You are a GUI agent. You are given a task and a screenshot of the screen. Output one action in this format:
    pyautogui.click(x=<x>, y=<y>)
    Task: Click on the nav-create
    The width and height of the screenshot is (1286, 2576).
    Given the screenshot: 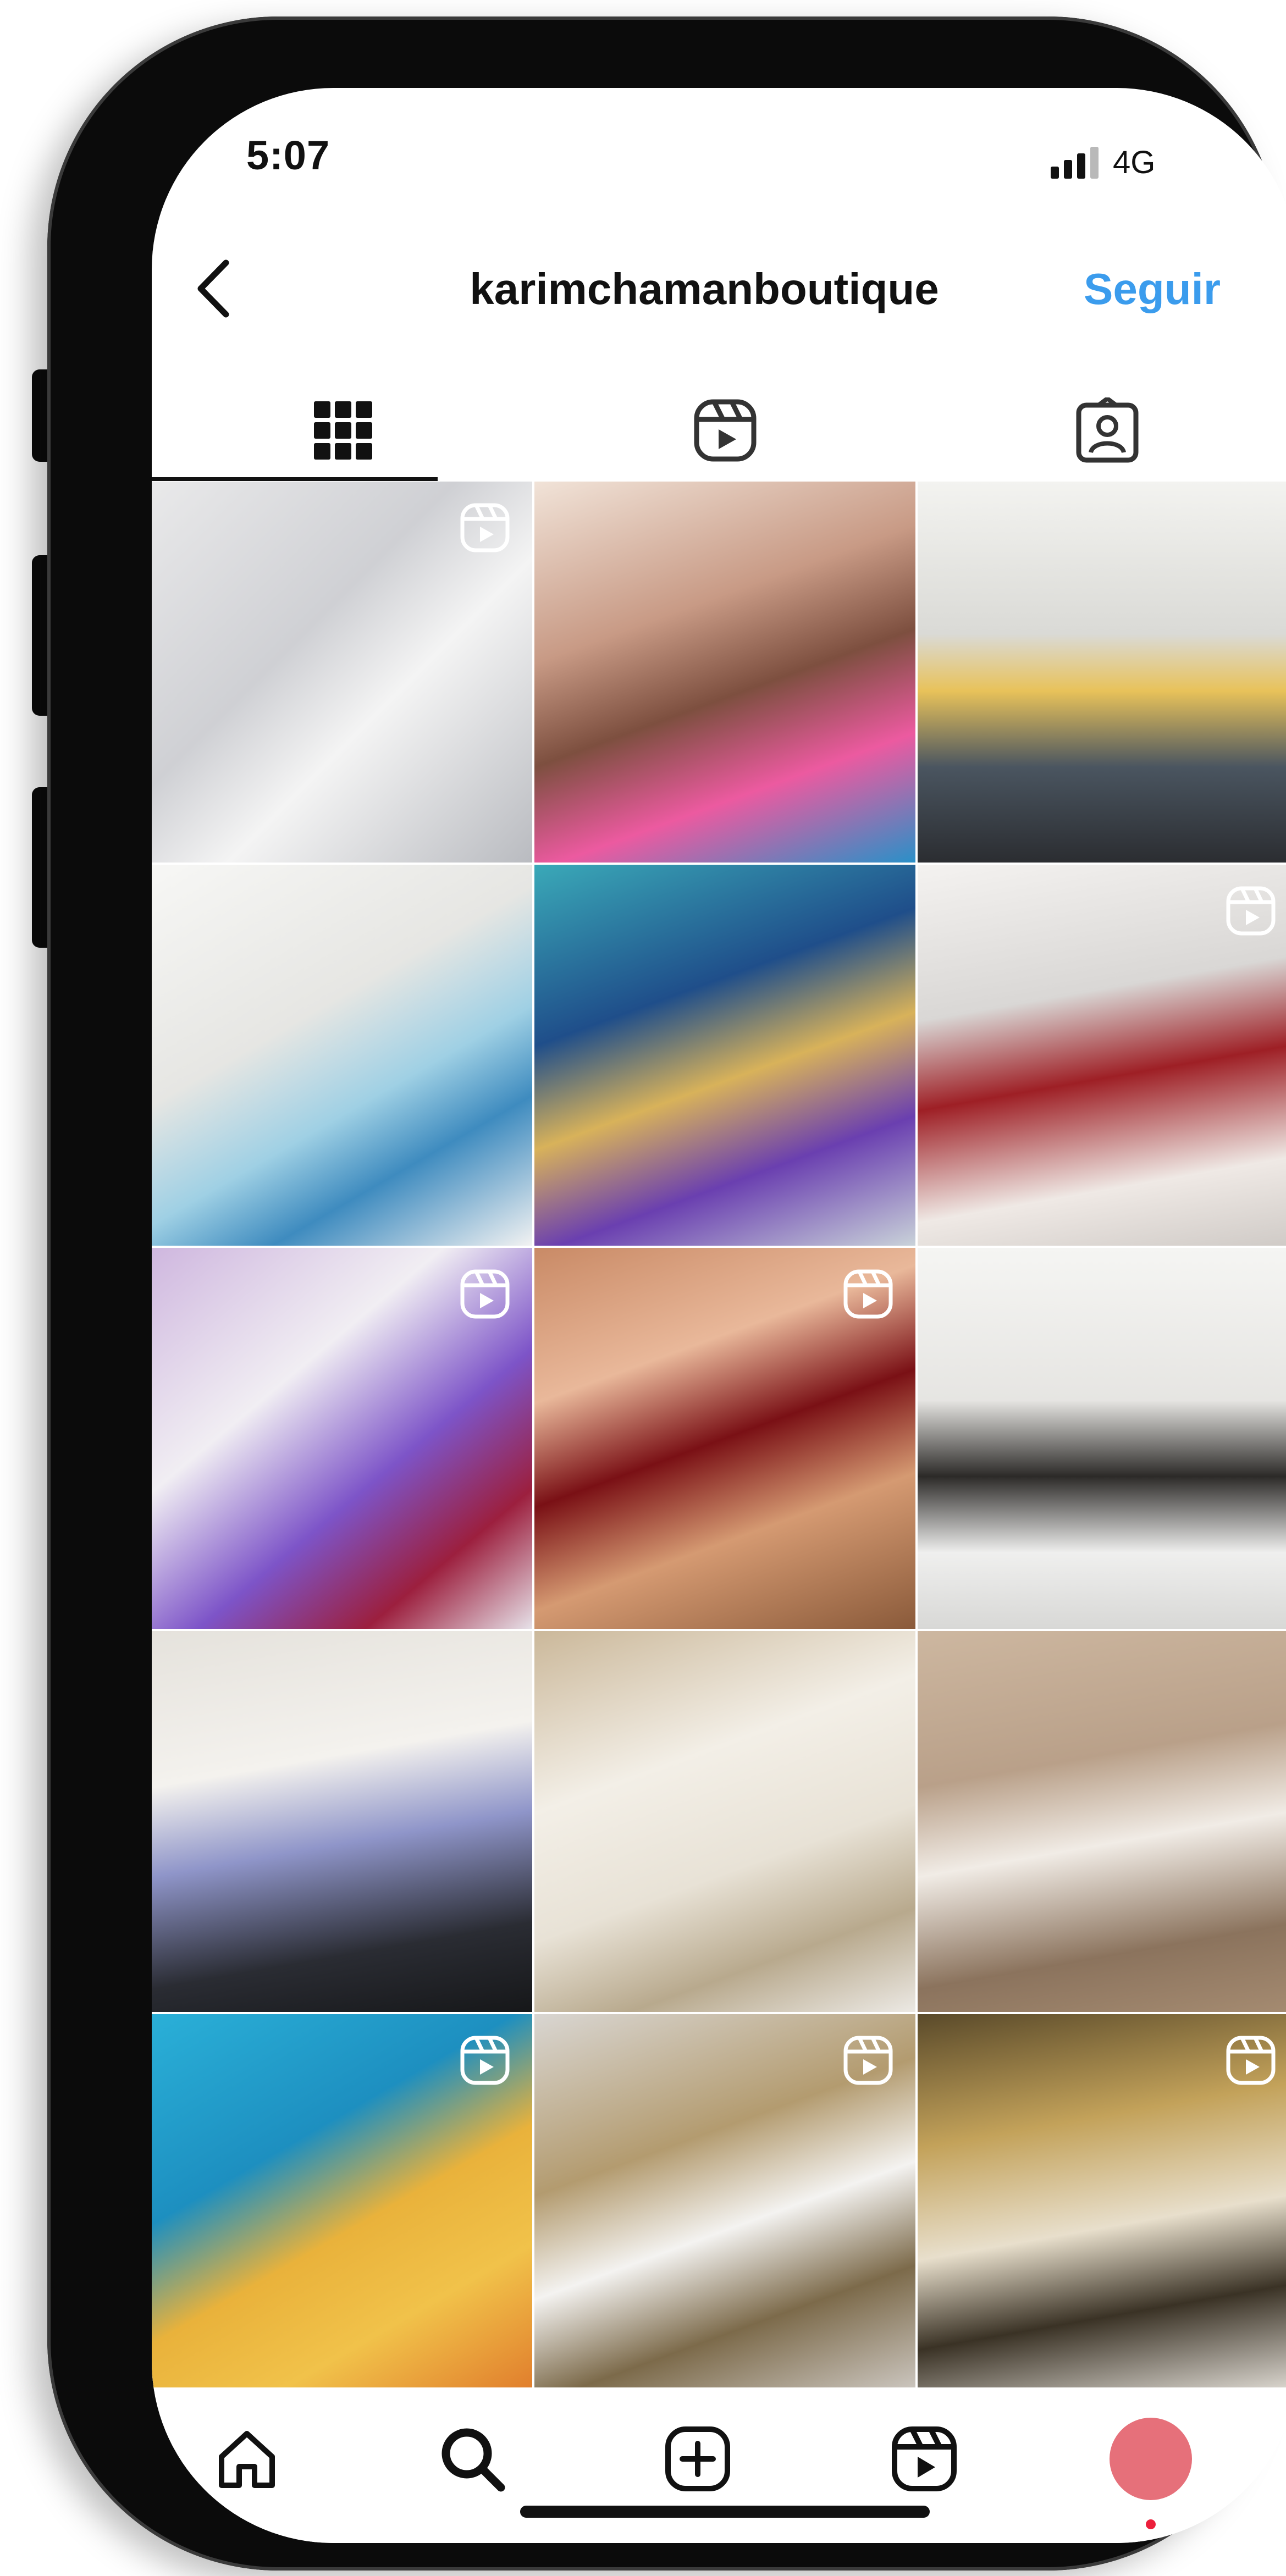 What is the action you would take?
    pyautogui.click(x=697, y=2459)
    